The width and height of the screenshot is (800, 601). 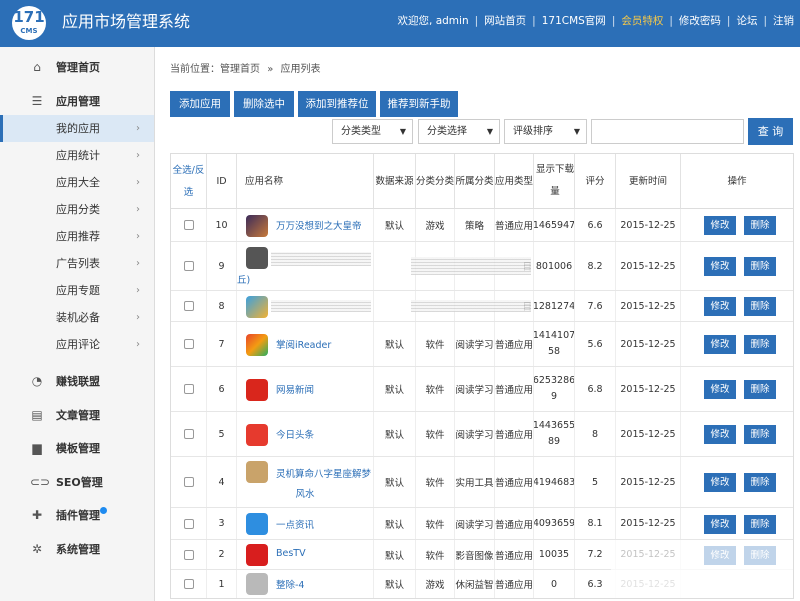 I want to click on logo: 171 CMS, so click(x=29, y=23).